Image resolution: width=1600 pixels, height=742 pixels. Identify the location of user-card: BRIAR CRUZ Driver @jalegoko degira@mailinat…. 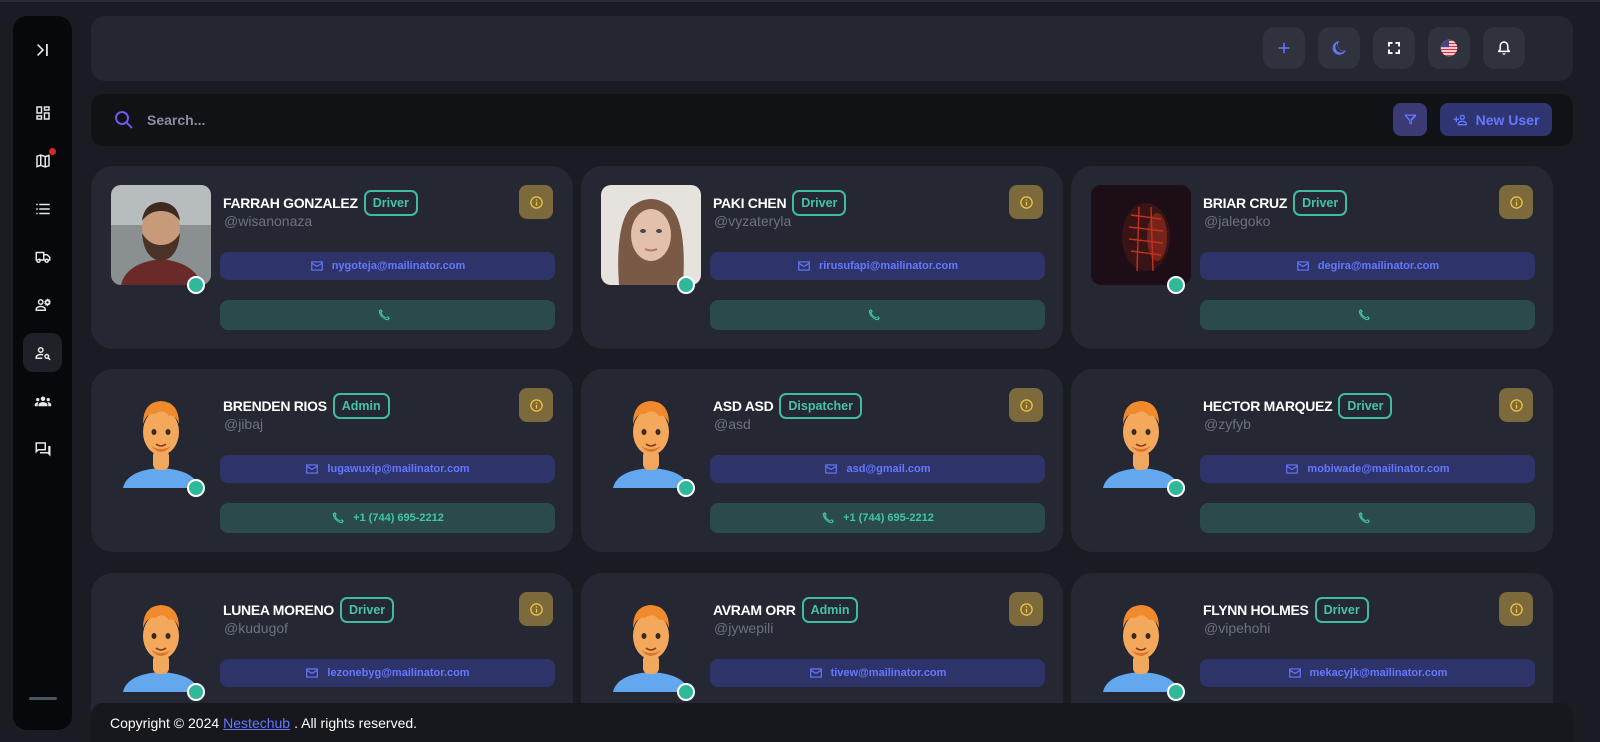
(1312, 257).